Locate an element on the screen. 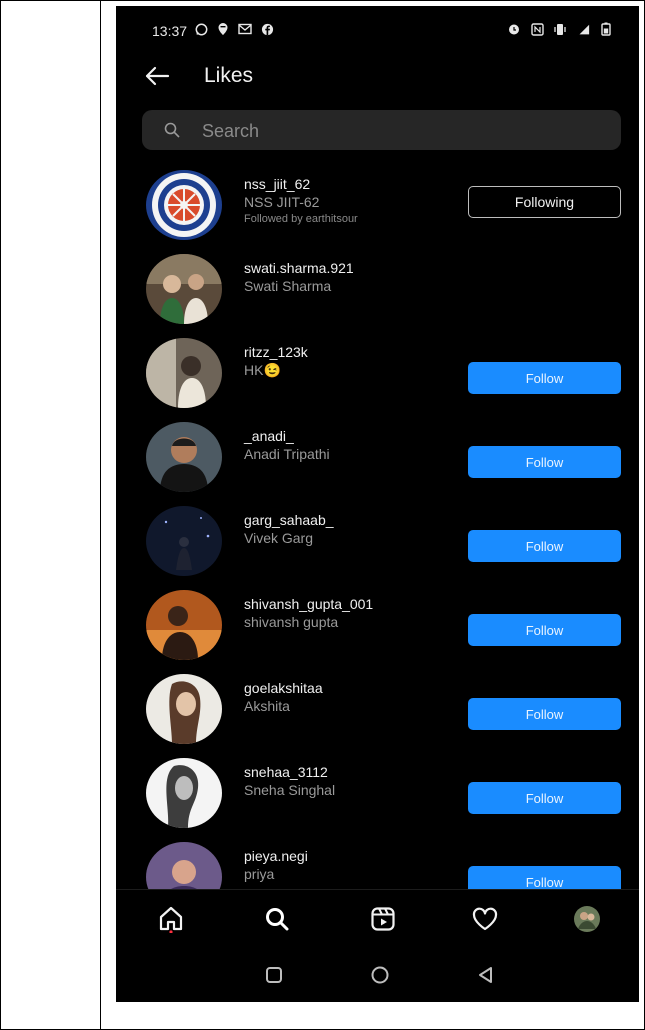 This screenshot has width=645, height=1030. system-nav-bar is located at coordinates (377, 975).